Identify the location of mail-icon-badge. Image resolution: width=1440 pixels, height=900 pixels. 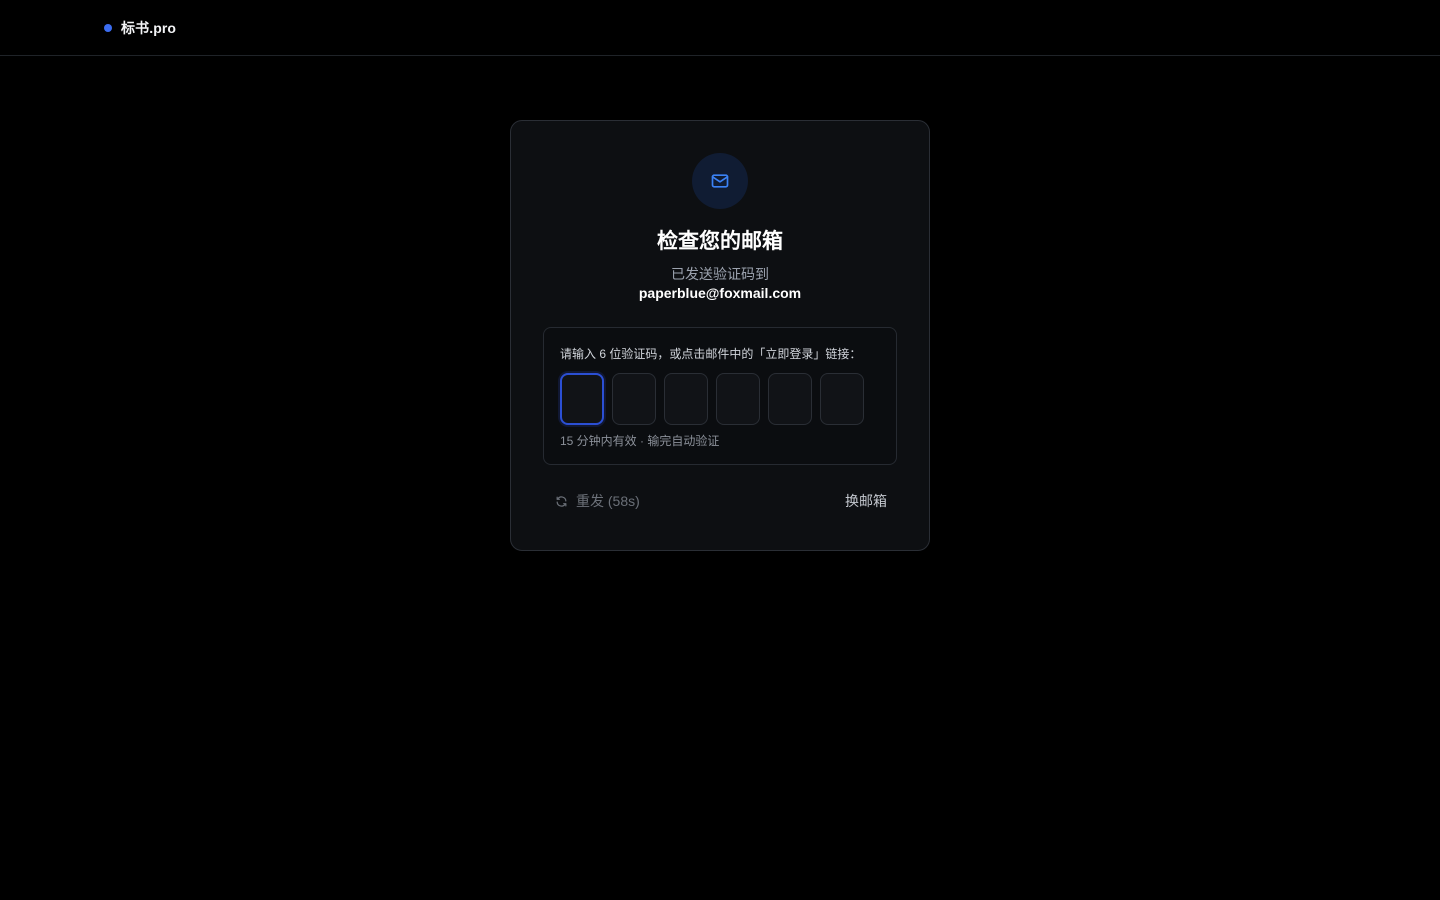
(720, 181).